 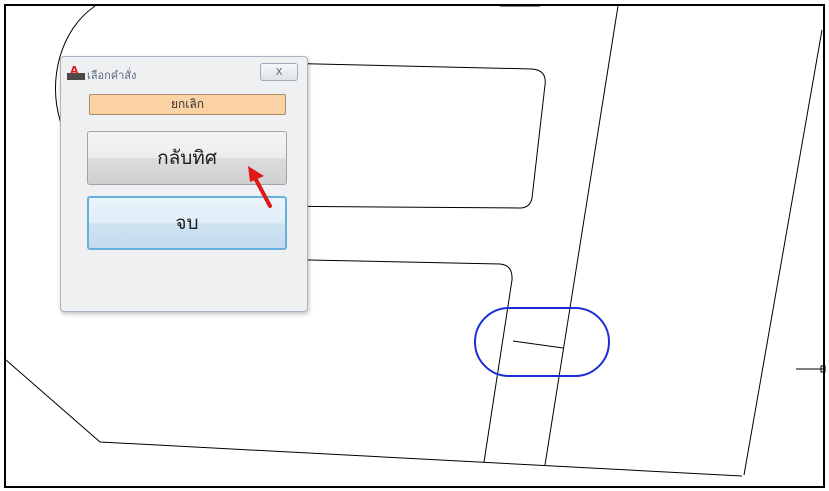 I want to click on selection-highlight-slot, so click(x=542, y=342).